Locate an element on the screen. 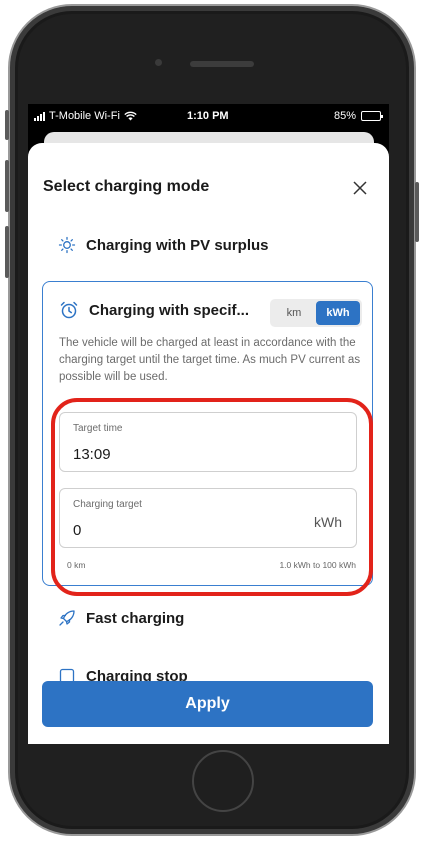 The image size is (426, 843). mode-fast-charging: Fast charging is located at coordinates (121, 618).